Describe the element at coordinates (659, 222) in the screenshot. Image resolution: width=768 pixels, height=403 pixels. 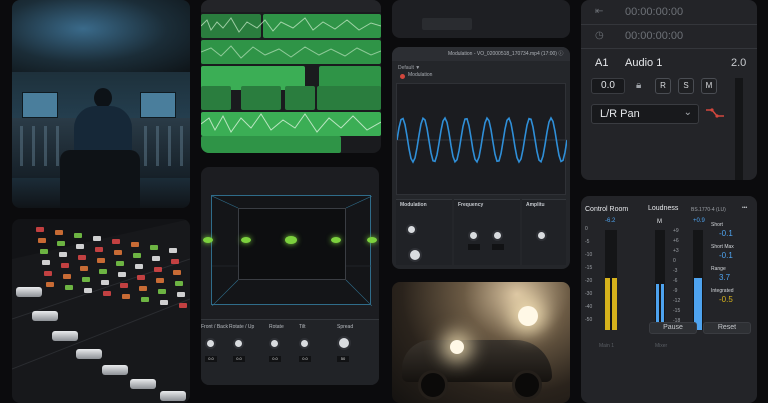
I see `loudness-meter-label: M` at that location.